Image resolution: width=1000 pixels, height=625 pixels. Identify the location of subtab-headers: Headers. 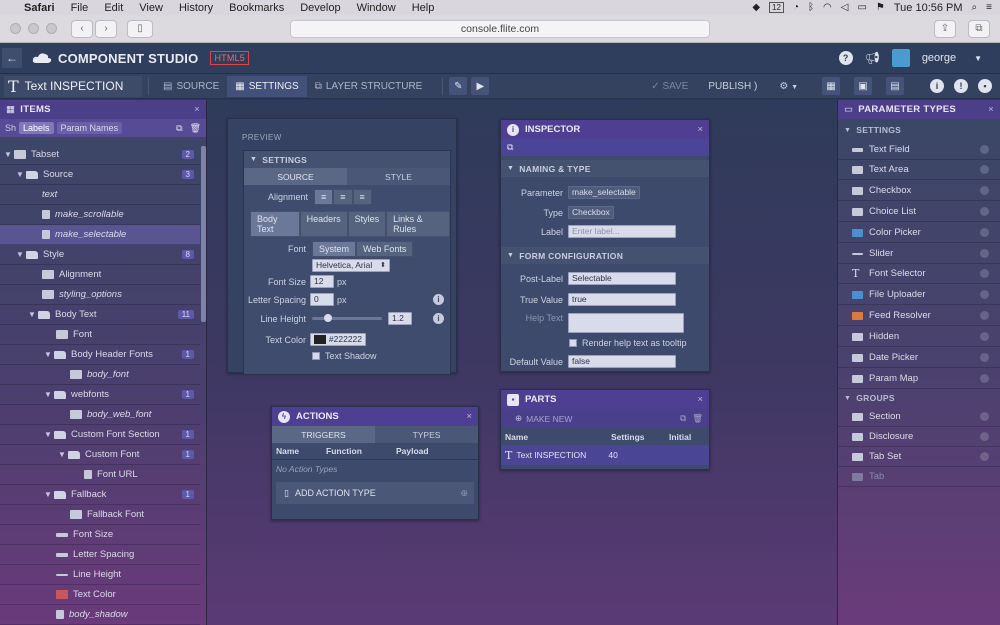
(323, 224).